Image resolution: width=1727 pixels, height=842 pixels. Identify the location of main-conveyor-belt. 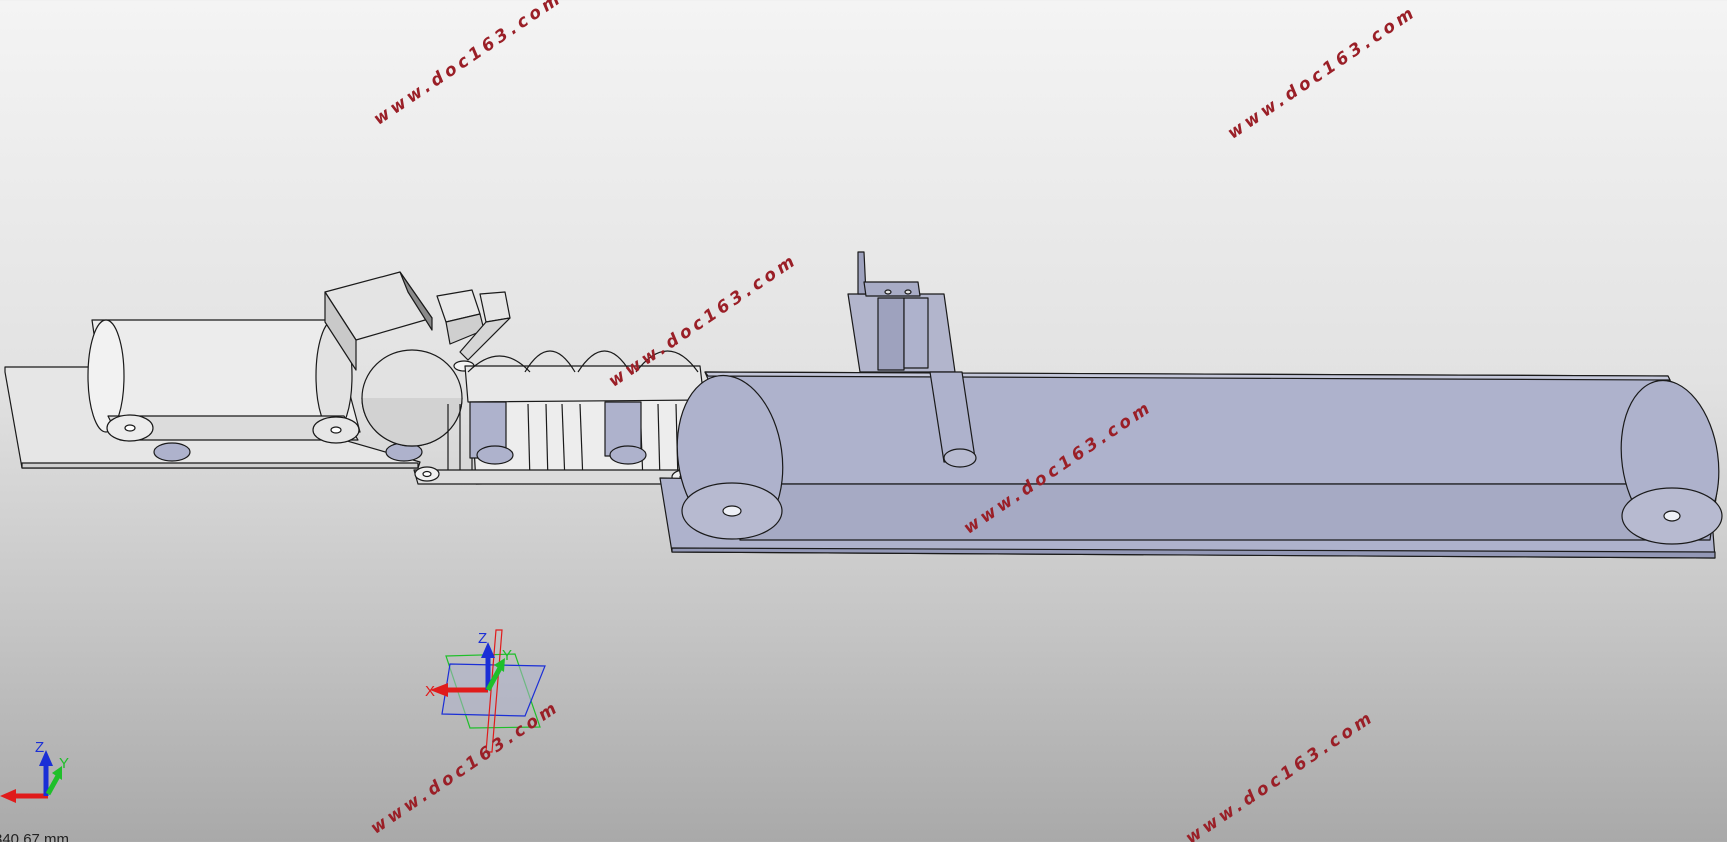
(1197, 457).